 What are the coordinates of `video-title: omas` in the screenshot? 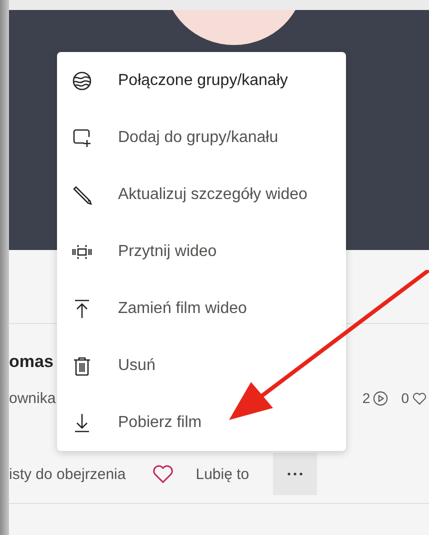 It's located at (31, 362).